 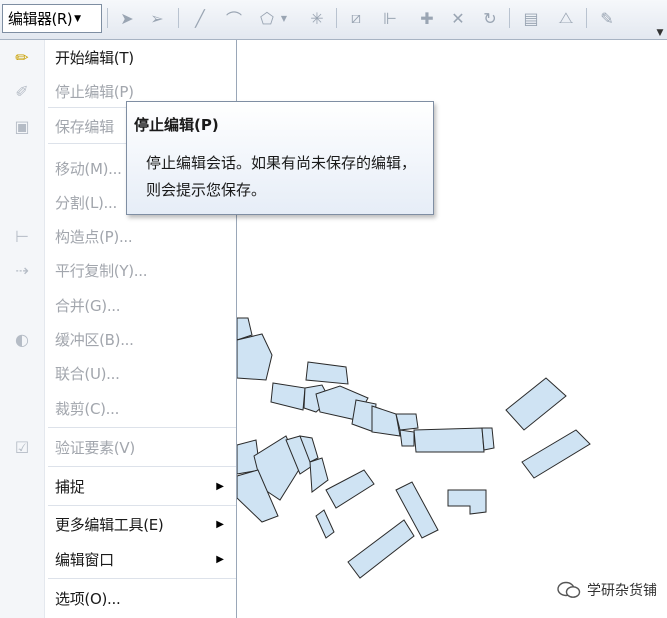 I want to click on stop-editing-tooltip: 停止编辑(P) 停止编辑会话。如果有尚未保存的编辑，则会提示您保存。, so click(x=280, y=158).